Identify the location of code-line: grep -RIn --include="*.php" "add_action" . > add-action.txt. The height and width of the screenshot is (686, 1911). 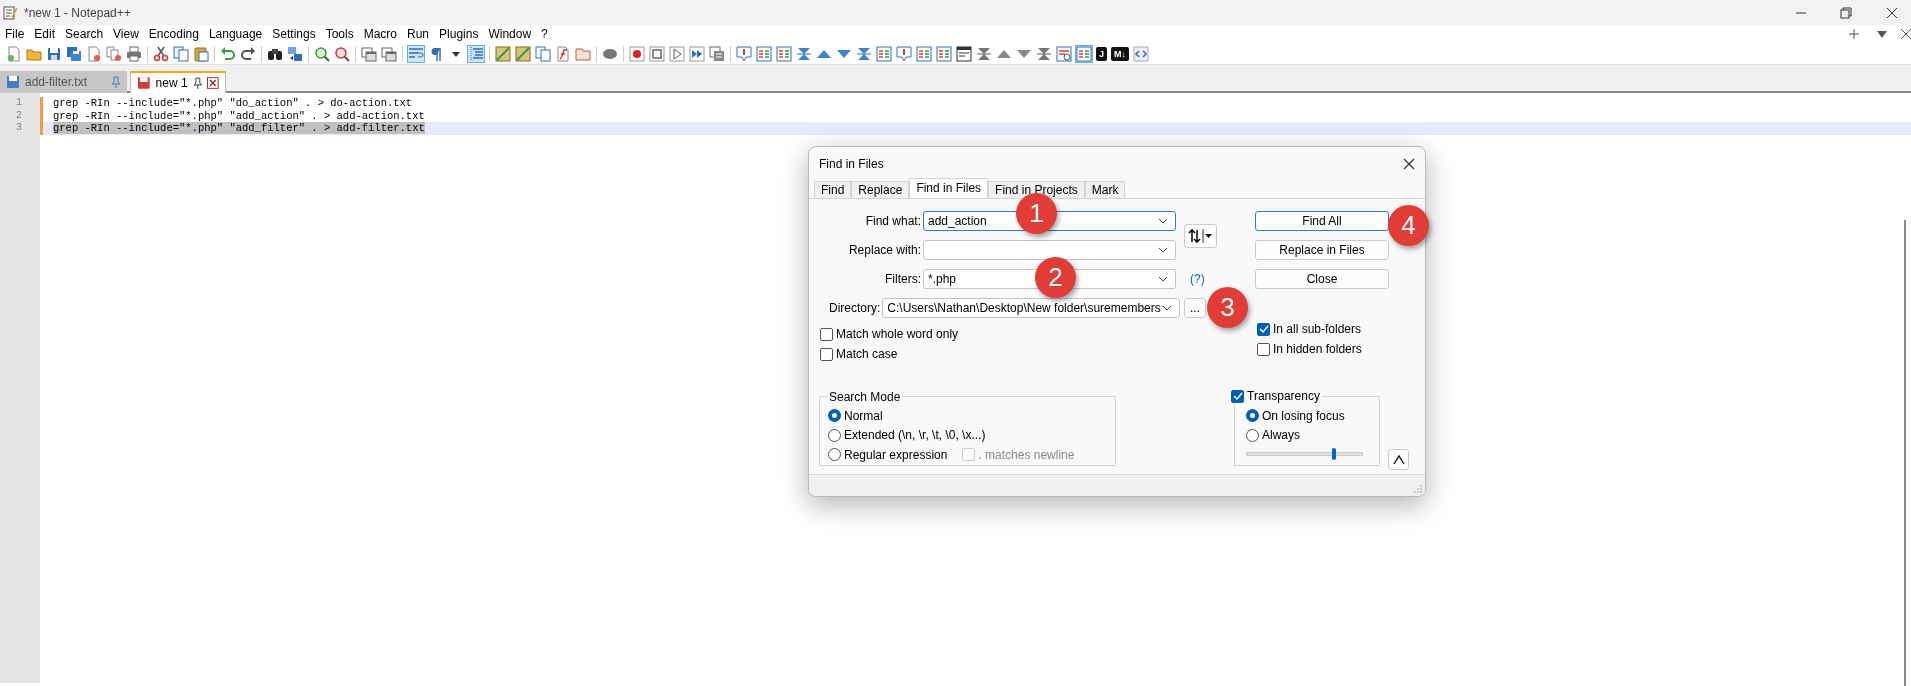
(239, 115).